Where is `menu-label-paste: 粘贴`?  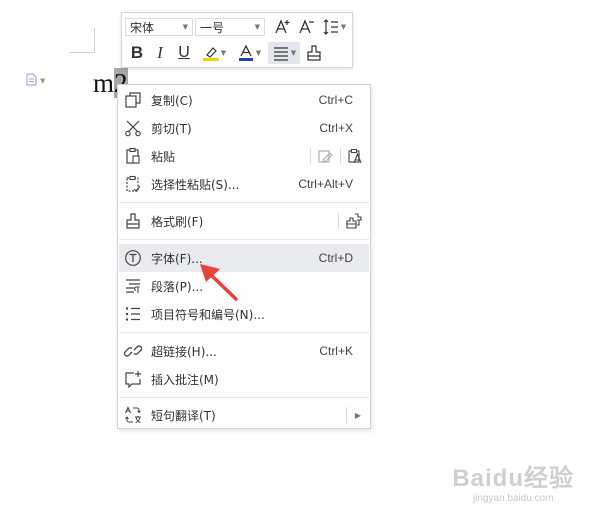 menu-label-paste: 粘贴 is located at coordinates (163, 156).